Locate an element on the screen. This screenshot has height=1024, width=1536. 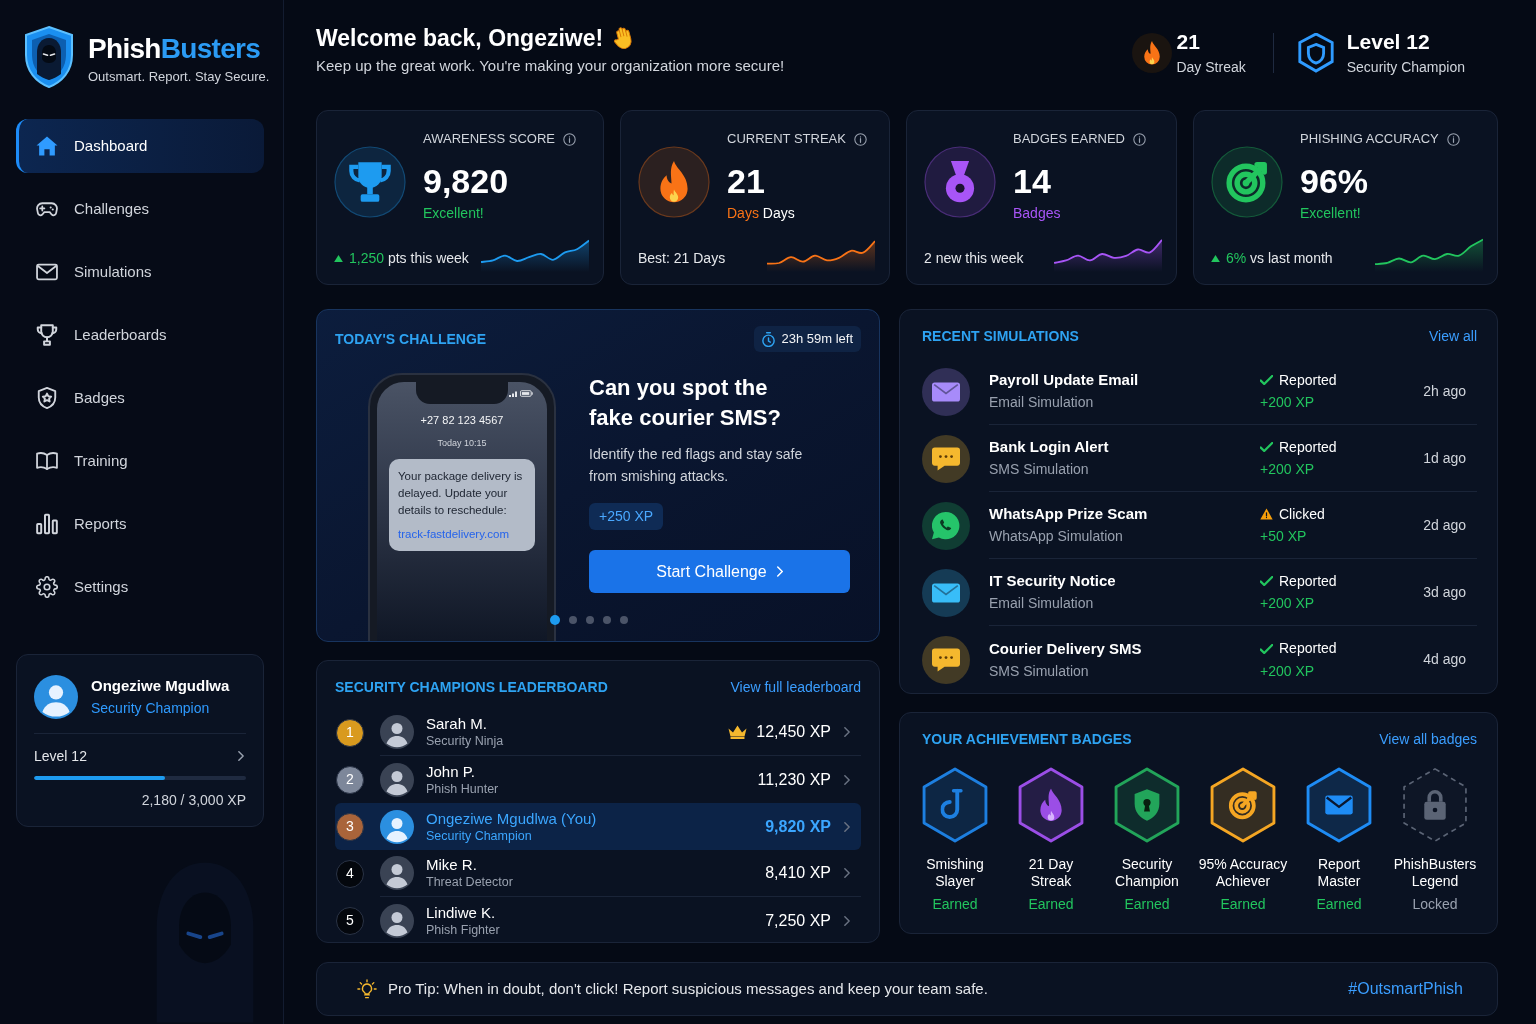
logo-icon is located at coordinates (49, 57).